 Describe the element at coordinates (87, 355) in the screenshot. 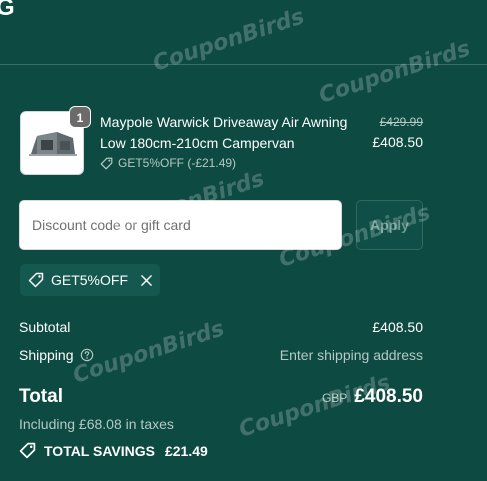

I see `help-icon` at that location.